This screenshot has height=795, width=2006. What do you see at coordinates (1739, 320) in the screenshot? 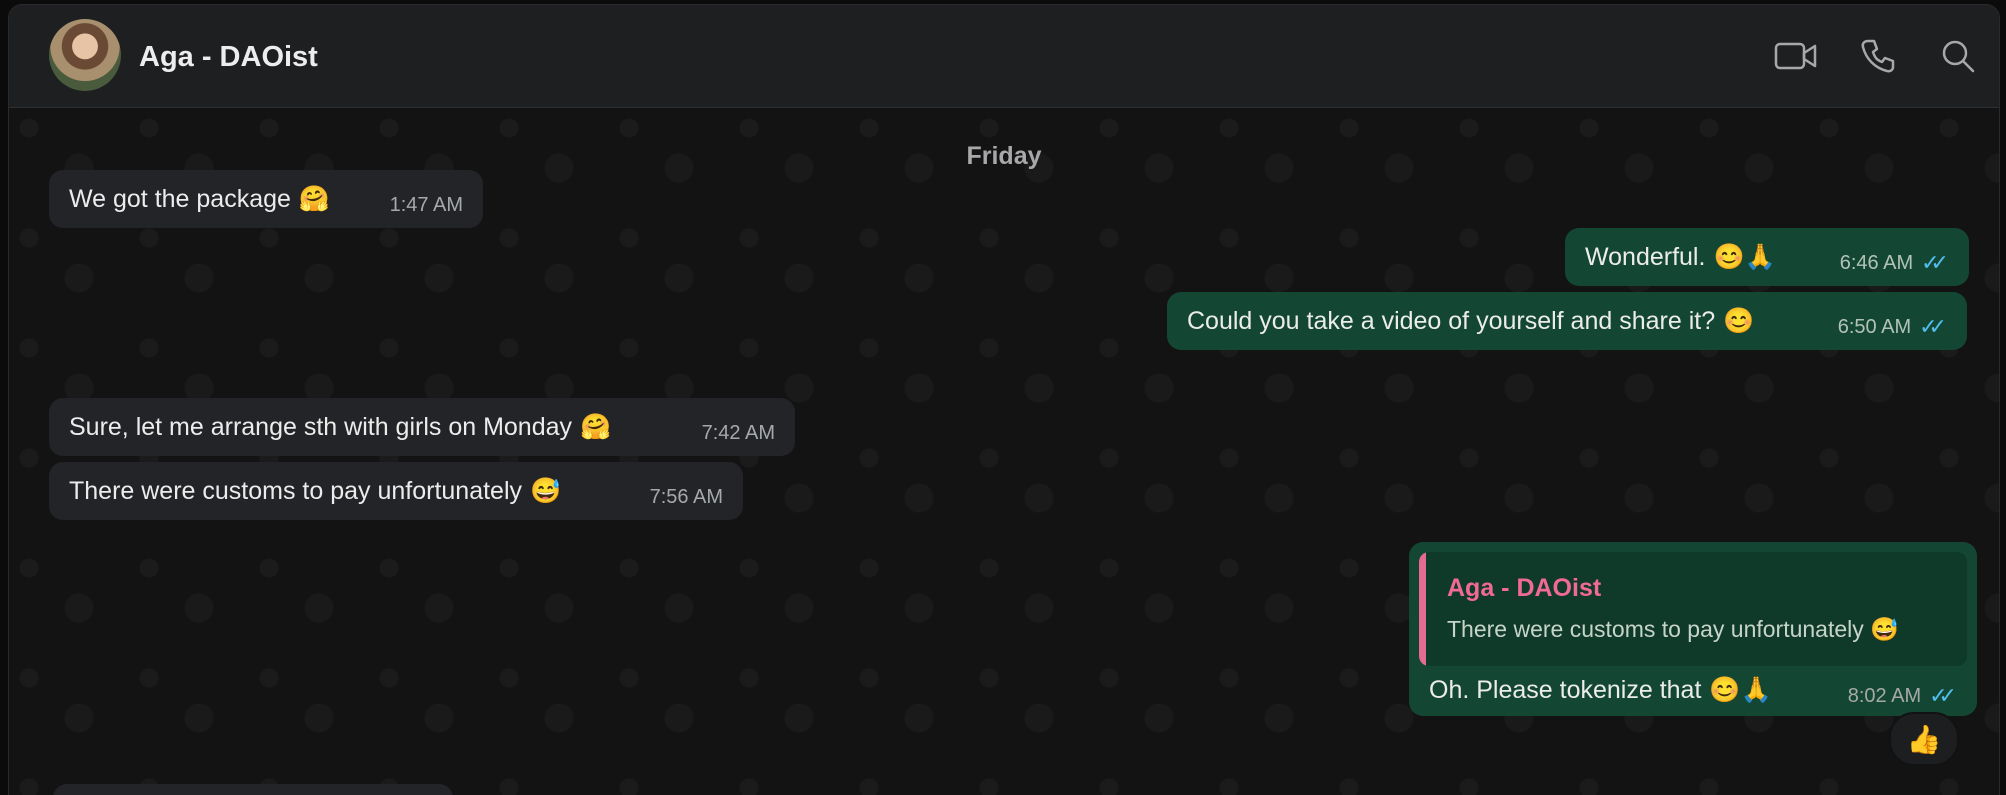
I see `message-emoji: 😊` at bounding box center [1739, 320].